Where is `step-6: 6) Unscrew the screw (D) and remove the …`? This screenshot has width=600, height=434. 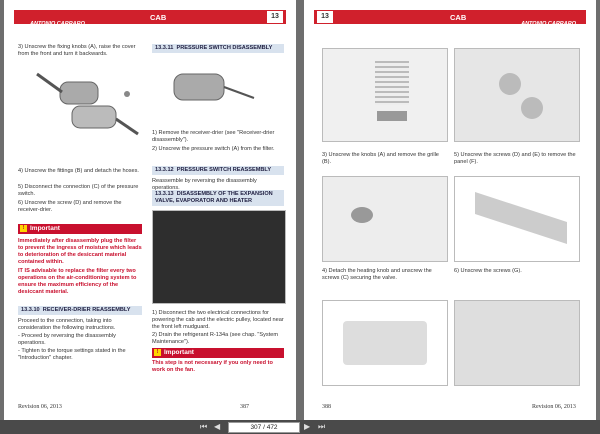 step-6: 6) Unscrew the screw (D) and remove the … is located at coordinates (70, 206).